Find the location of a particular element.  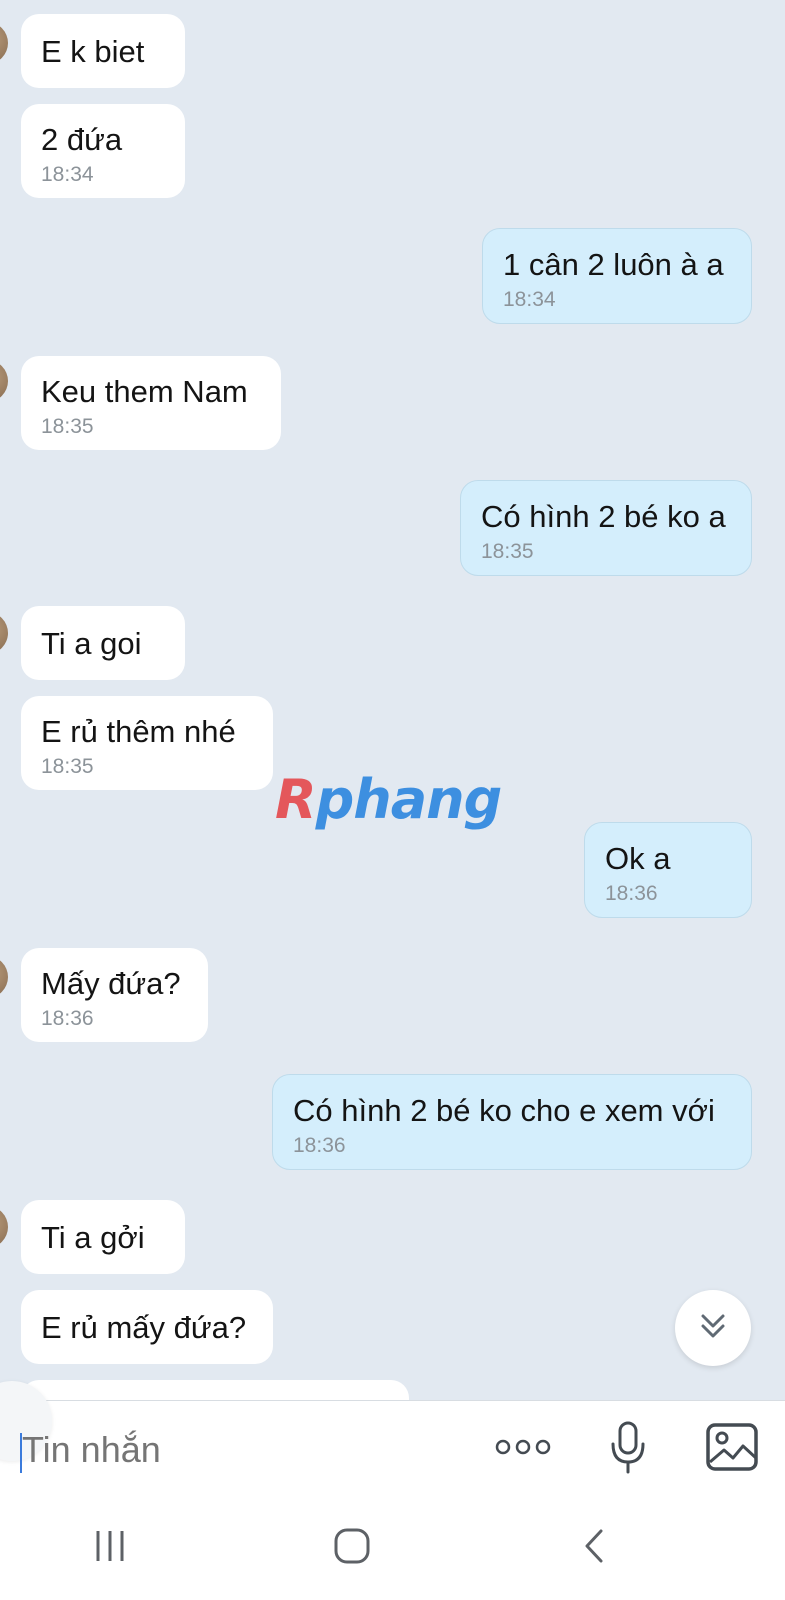

home-icon is located at coordinates (352, 1548).